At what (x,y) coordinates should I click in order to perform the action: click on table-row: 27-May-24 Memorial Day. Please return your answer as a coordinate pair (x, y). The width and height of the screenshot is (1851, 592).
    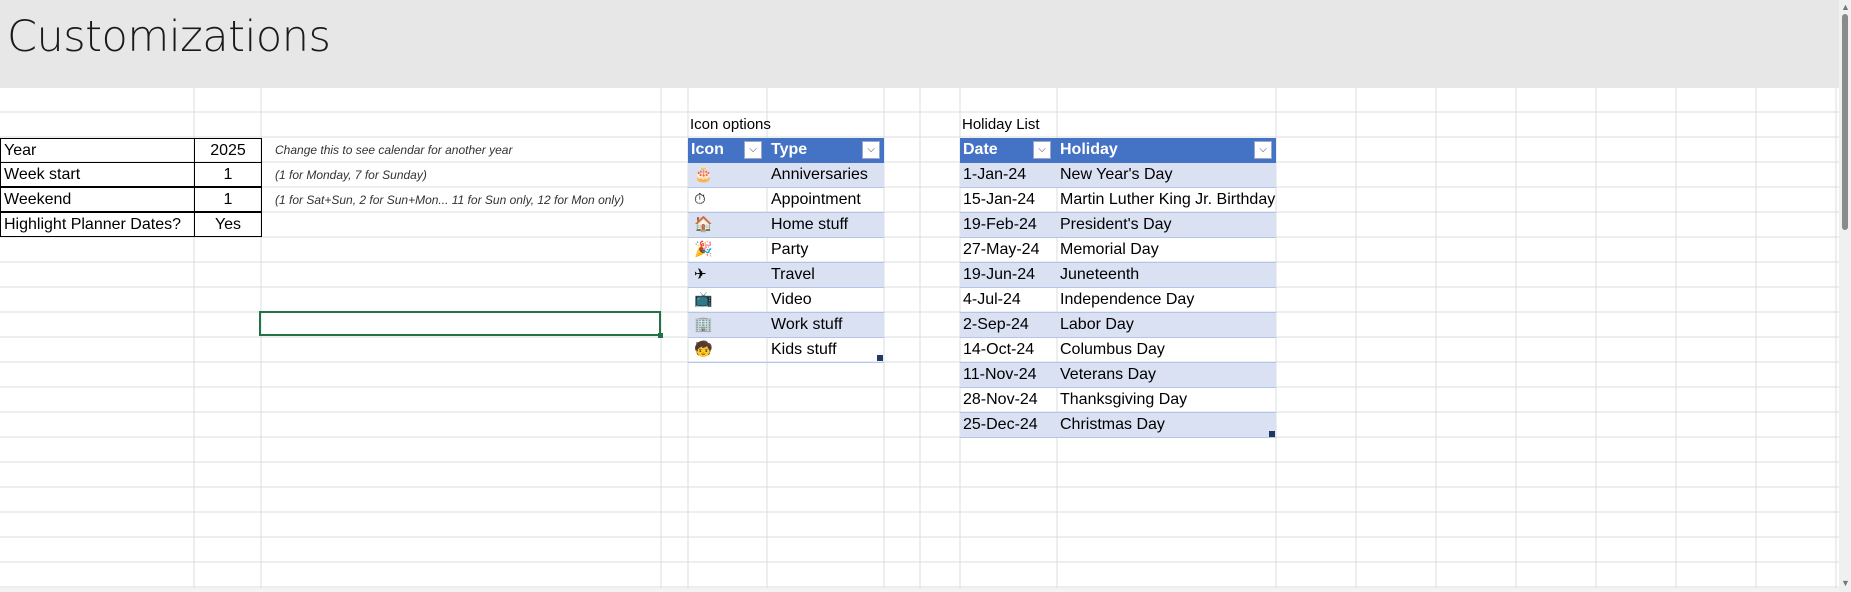
    Looking at the image, I should click on (1118, 250).